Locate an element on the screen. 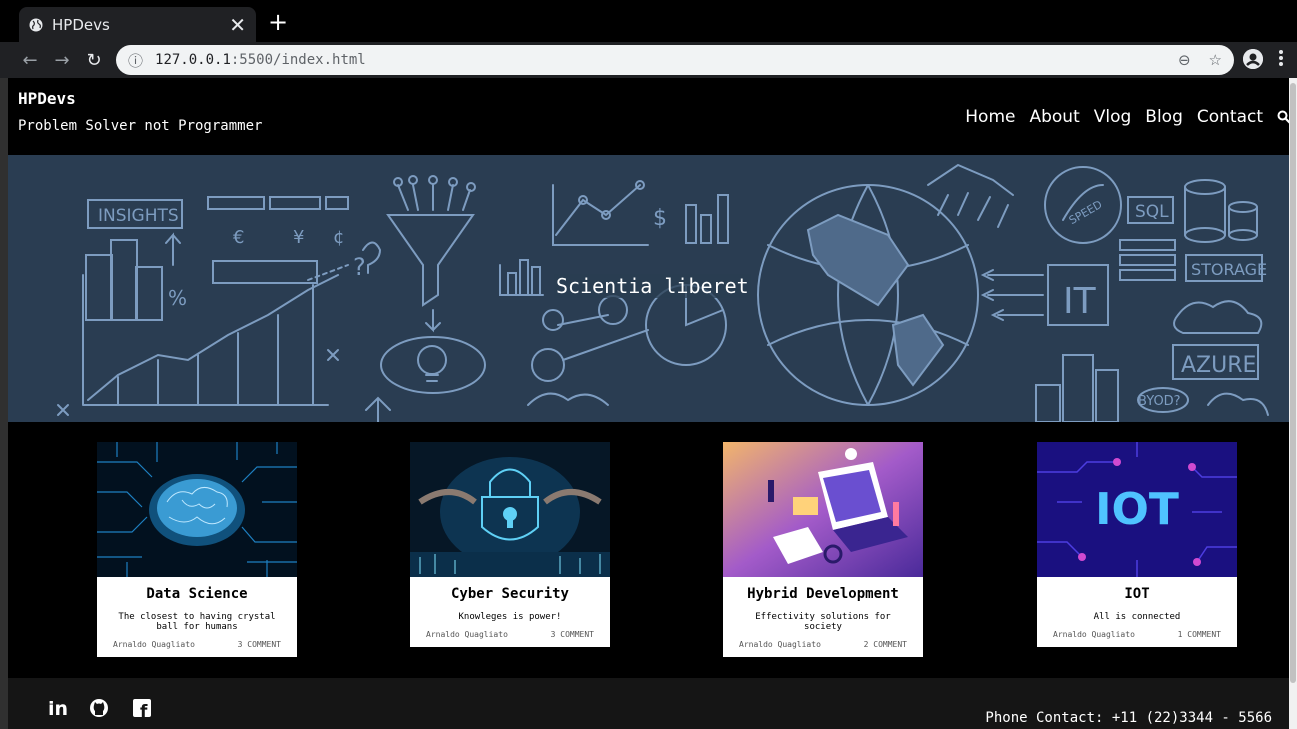 The width and height of the screenshot is (1297, 729). hero-title: Scientia liberet is located at coordinates (652, 286).